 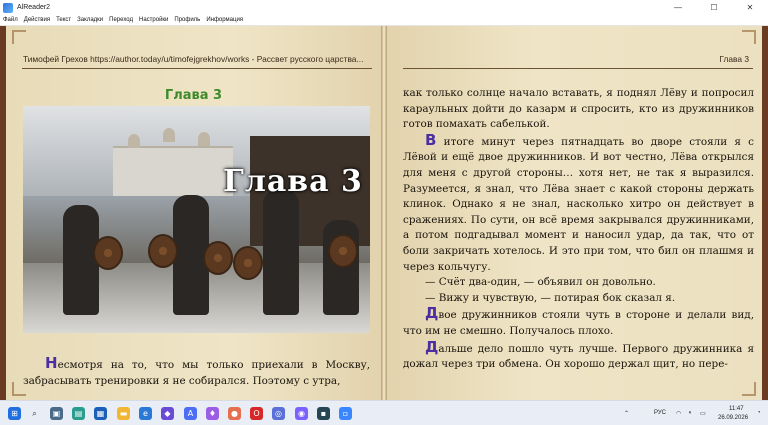 I want to click on maximize-button: ☐, so click(x=714, y=7).